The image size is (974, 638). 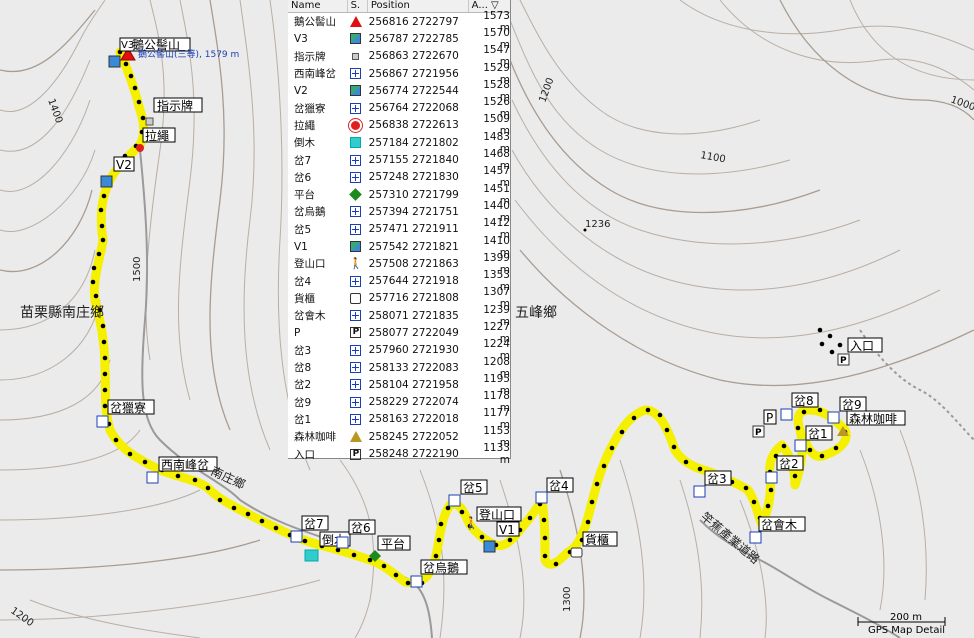 I want to click on waypoint-position: 257542 2721821, so click(x=413, y=246).